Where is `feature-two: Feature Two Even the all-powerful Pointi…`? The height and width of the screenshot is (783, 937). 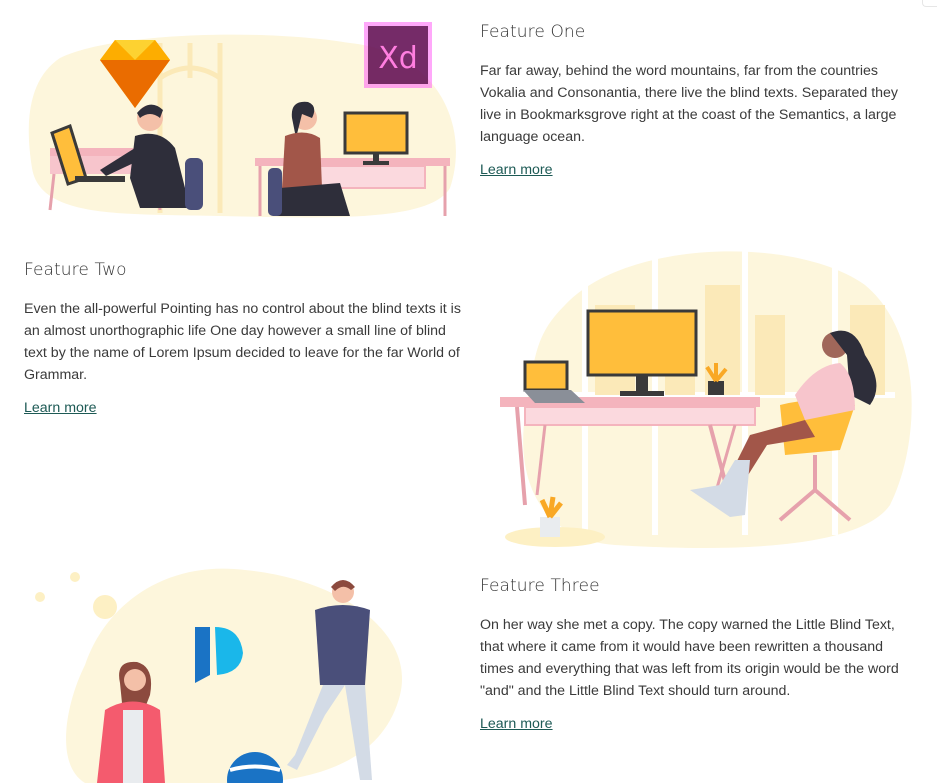 feature-two: Feature Two Even the all-powerful Pointi… is located at coordinates (244, 338).